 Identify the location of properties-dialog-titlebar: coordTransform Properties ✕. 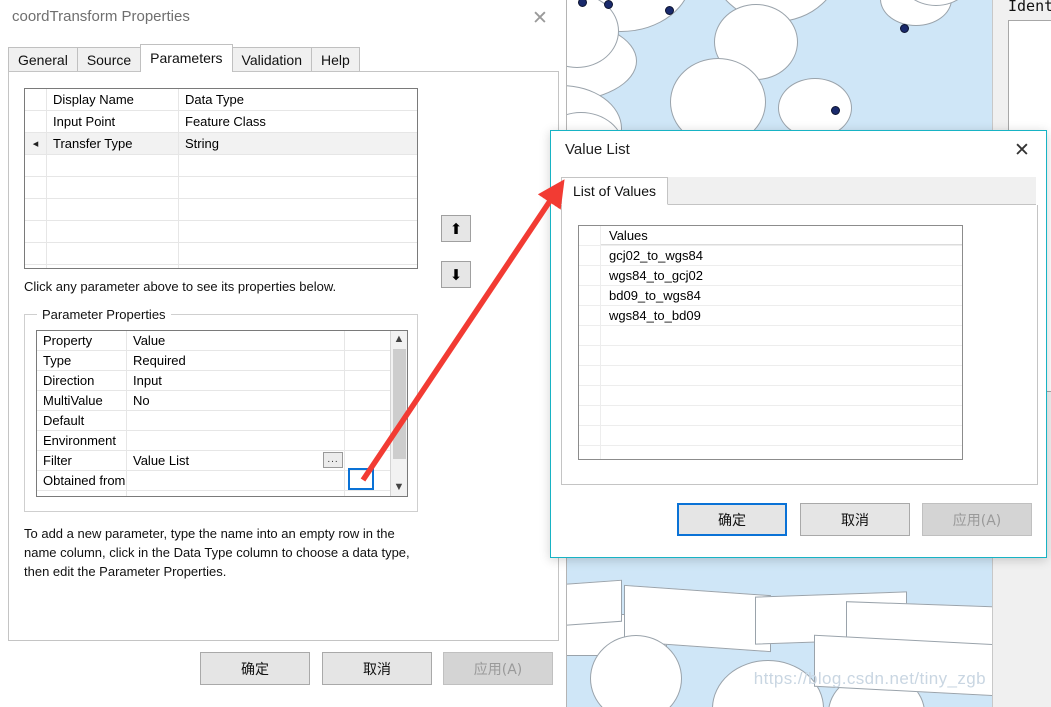
(283, 19).